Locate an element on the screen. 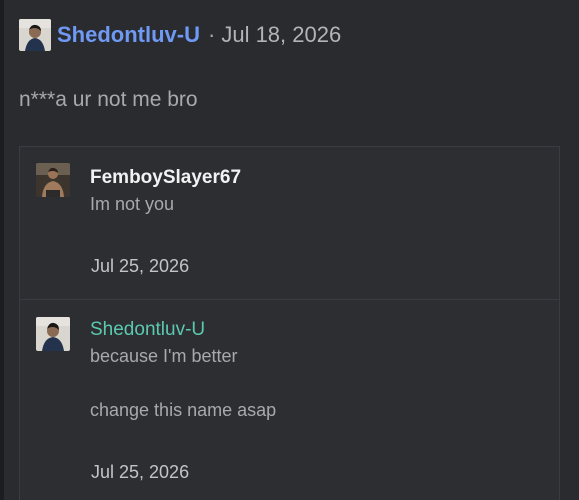 This screenshot has height=500, width=579. post-header: Shedontluv-U · Jul 18, 2026 is located at coordinates (180, 35).